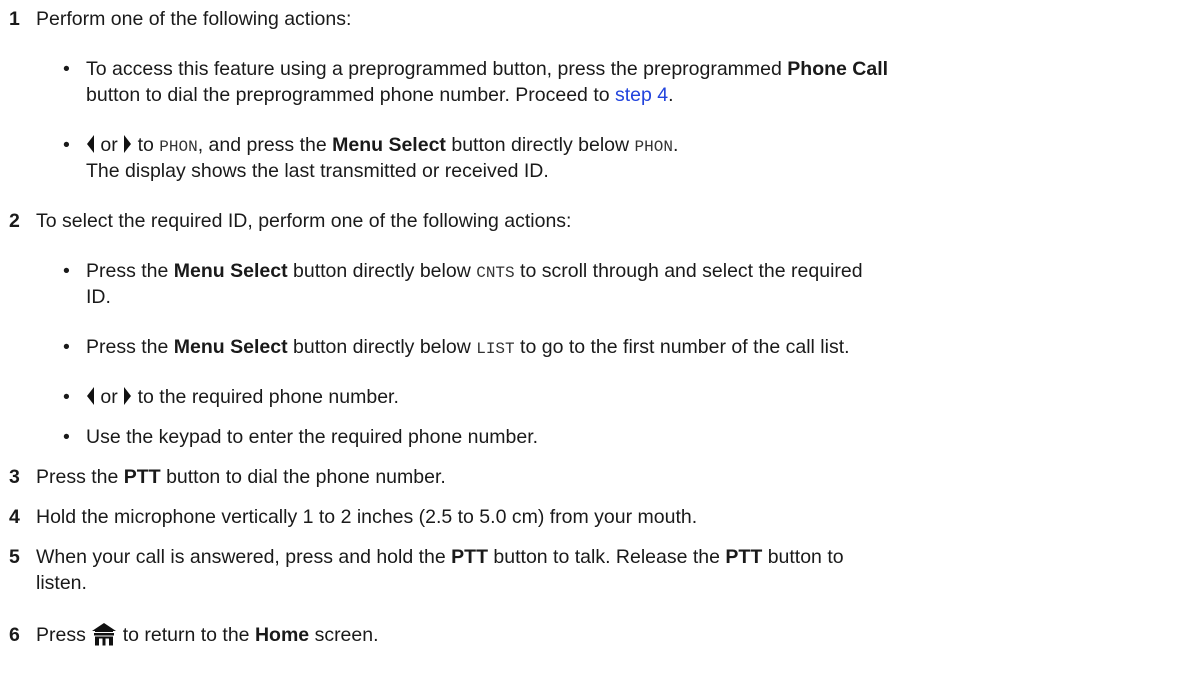 This screenshot has width=1194, height=685. Describe the element at coordinates (606, 557) in the screenshot. I see `step-text-part: button to talk. Release the` at that location.